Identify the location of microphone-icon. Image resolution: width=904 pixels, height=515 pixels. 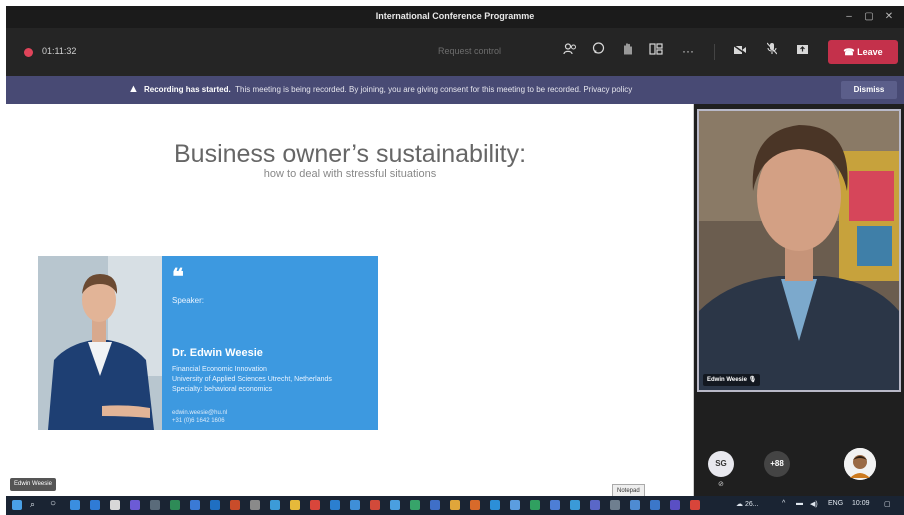
(772, 51).